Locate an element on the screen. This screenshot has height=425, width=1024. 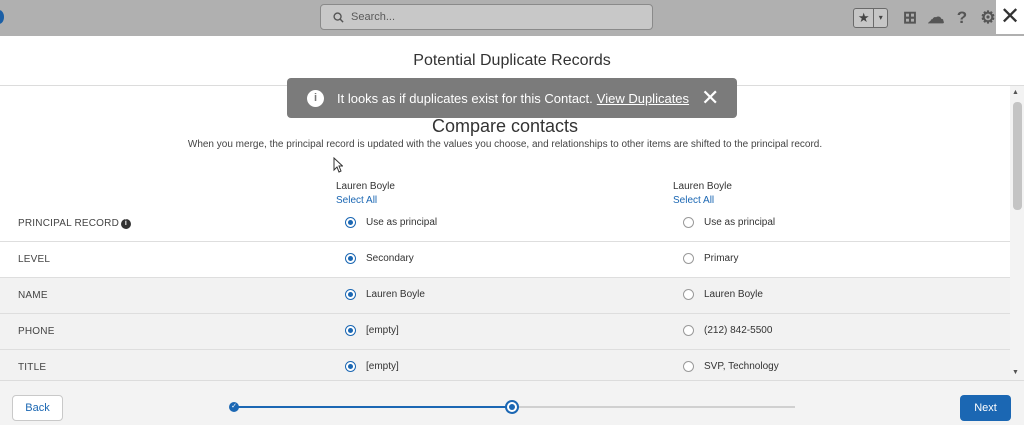
setup-assistant-icon: ☁ is located at coordinates (936, 18).